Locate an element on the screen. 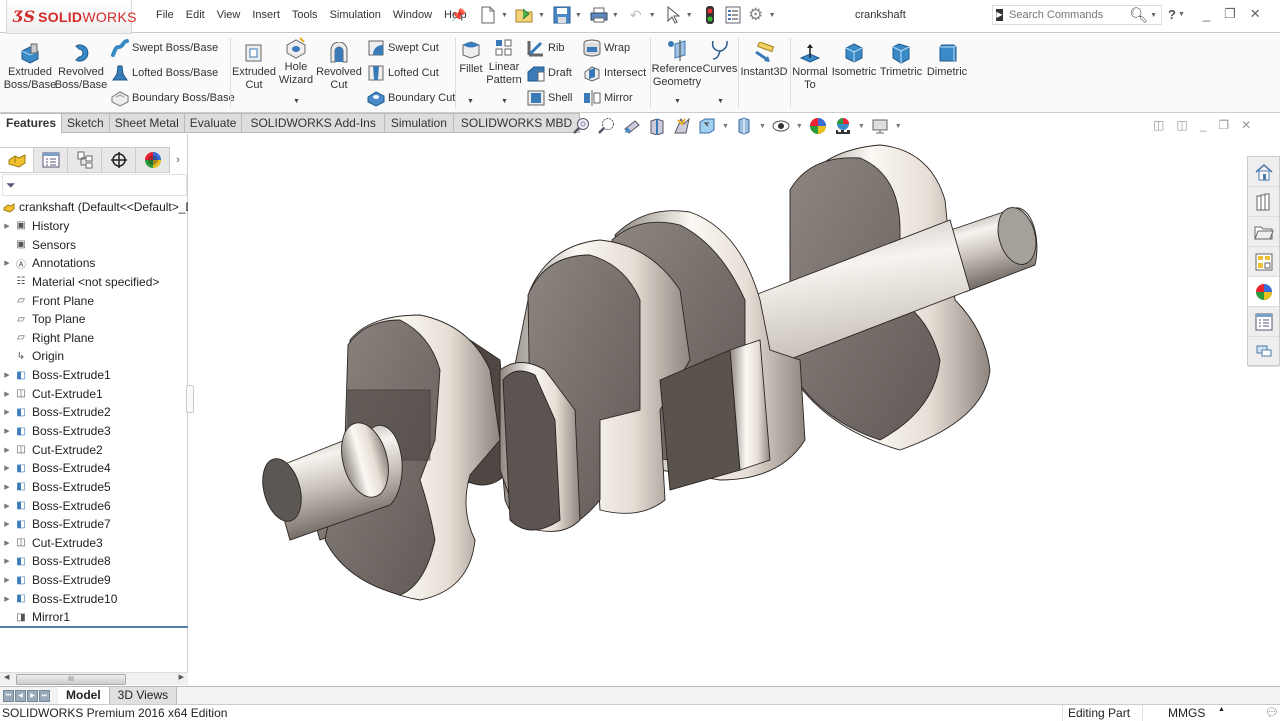  view-orientation-dropdown-icon: ▼ is located at coordinates (725, 126).